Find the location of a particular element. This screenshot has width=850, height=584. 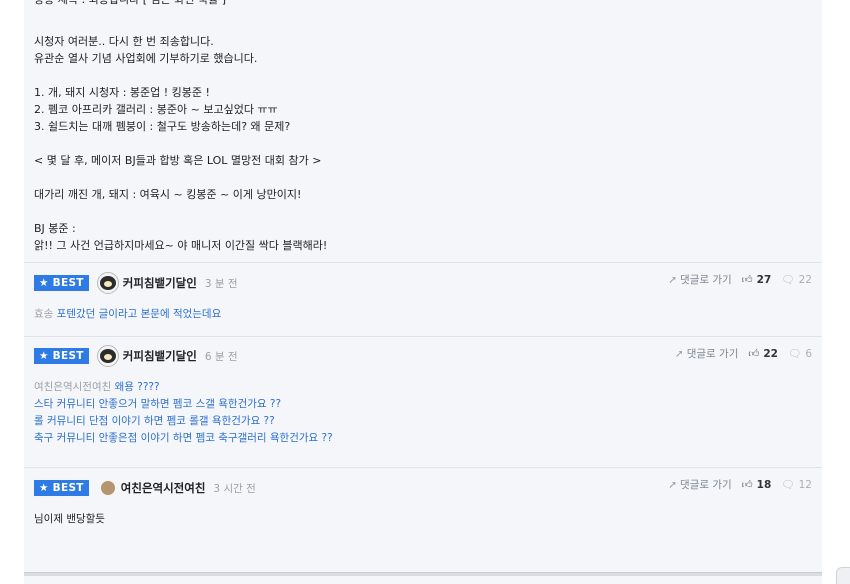

section-divider is located at coordinates (423, 574).